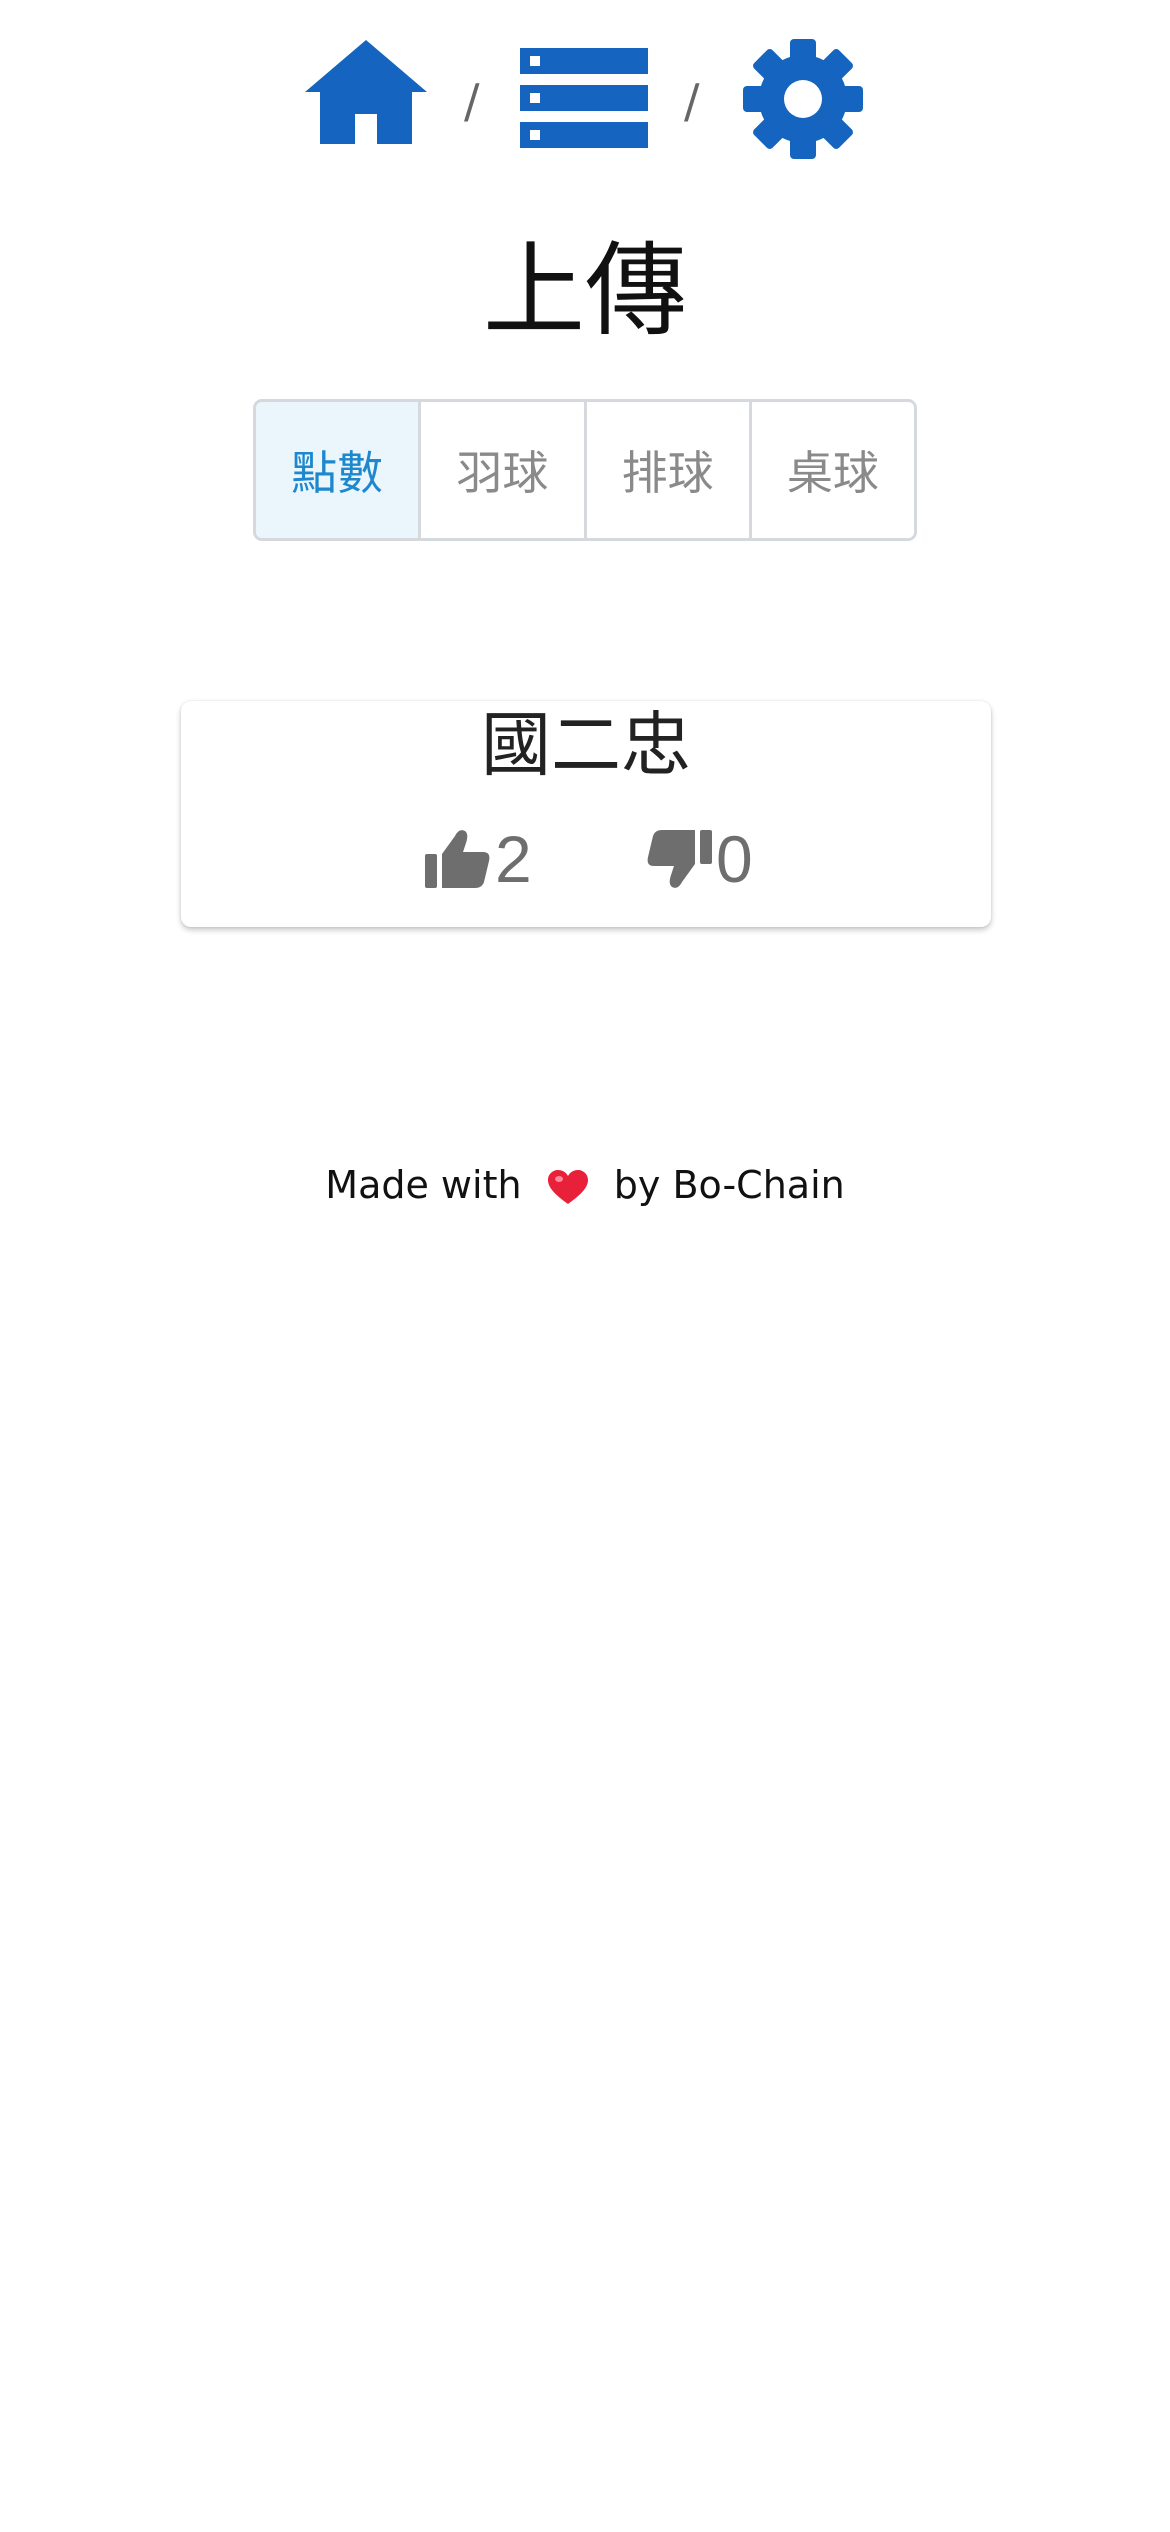 The height and width of the screenshot is (2532, 1170). What do you see at coordinates (832, 470) in the screenshot?
I see `tab-table-tennis: 桌球` at bounding box center [832, 470].